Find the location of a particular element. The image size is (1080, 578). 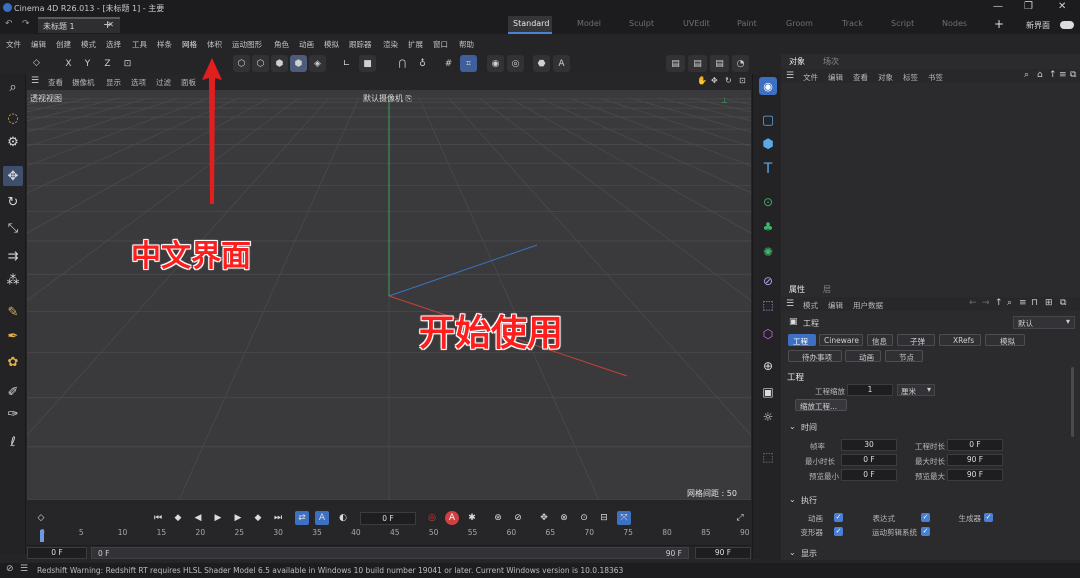

motion-system-checkbox: ✓ is located at coordinates (925, 531).